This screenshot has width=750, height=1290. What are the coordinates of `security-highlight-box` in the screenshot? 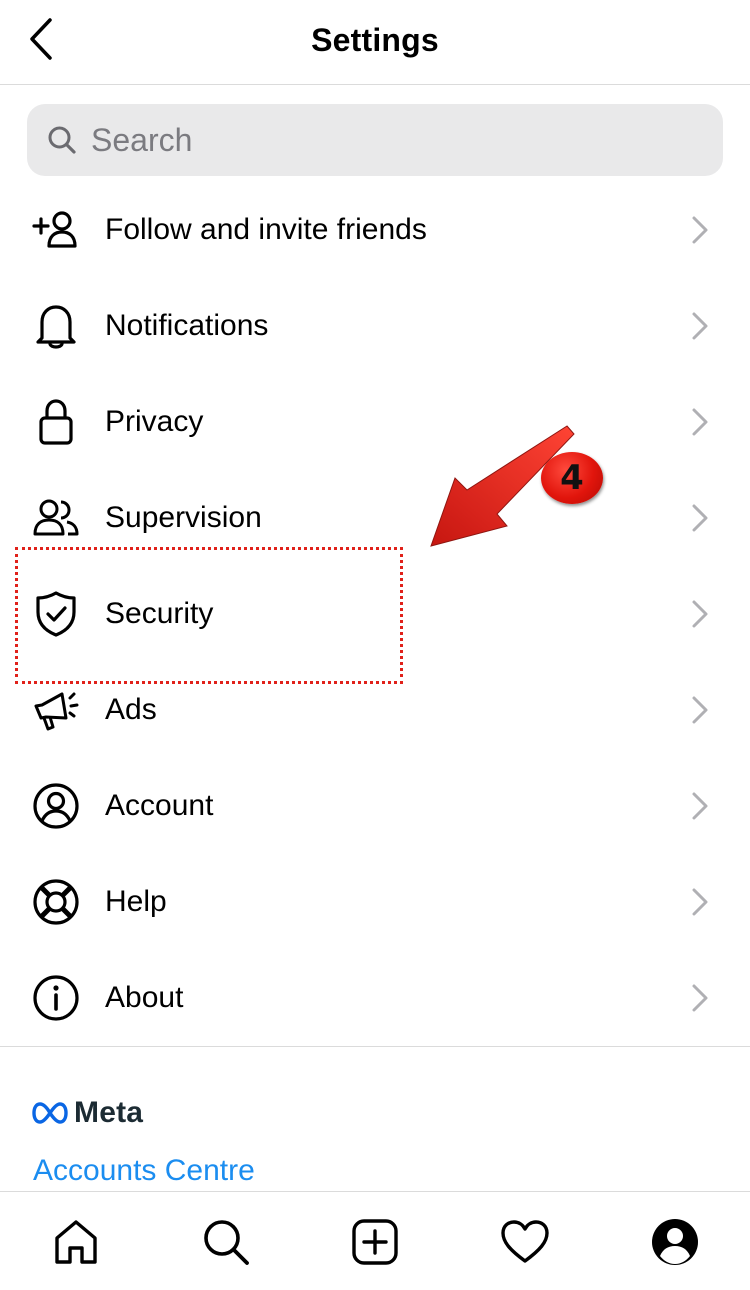 It's located at (209, 615).